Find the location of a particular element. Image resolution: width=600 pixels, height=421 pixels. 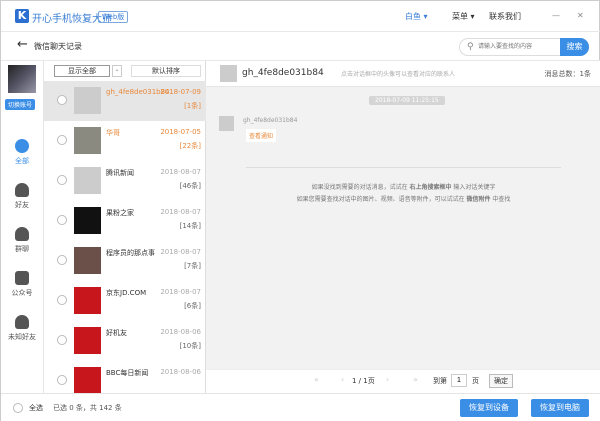

message-count: [14条] is located at coordinates (190, 226).